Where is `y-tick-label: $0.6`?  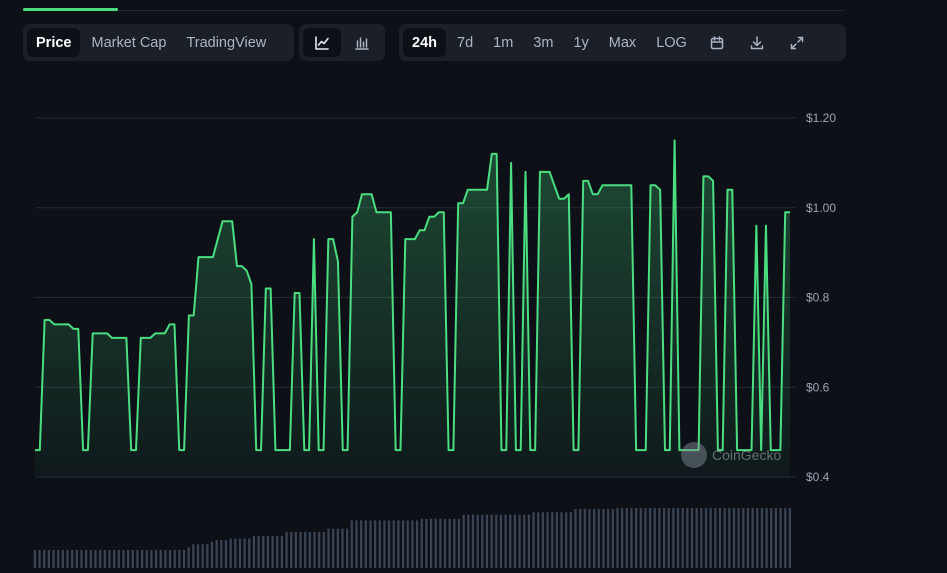 y-tick-label: $0.6 is located at coordinates (818, 387).